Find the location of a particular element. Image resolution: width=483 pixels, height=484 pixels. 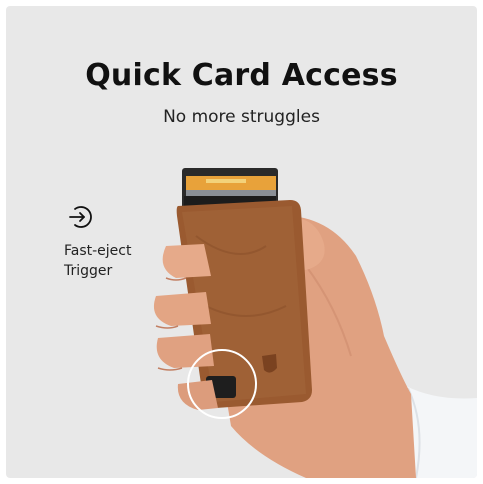

feature-label: Fast-eject Trigger is located at coordinates (119, 261).